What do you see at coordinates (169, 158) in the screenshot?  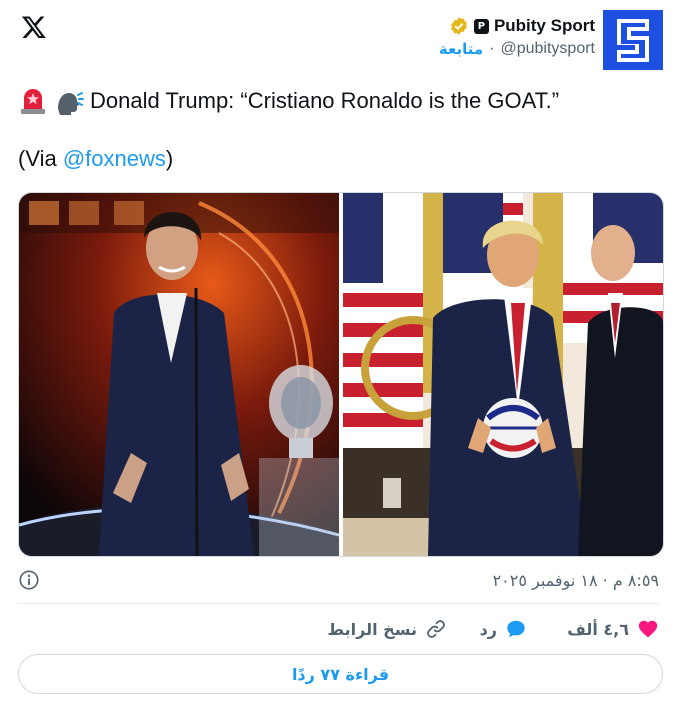 I see `via-suffix: )` at bounding box center [169, 158].